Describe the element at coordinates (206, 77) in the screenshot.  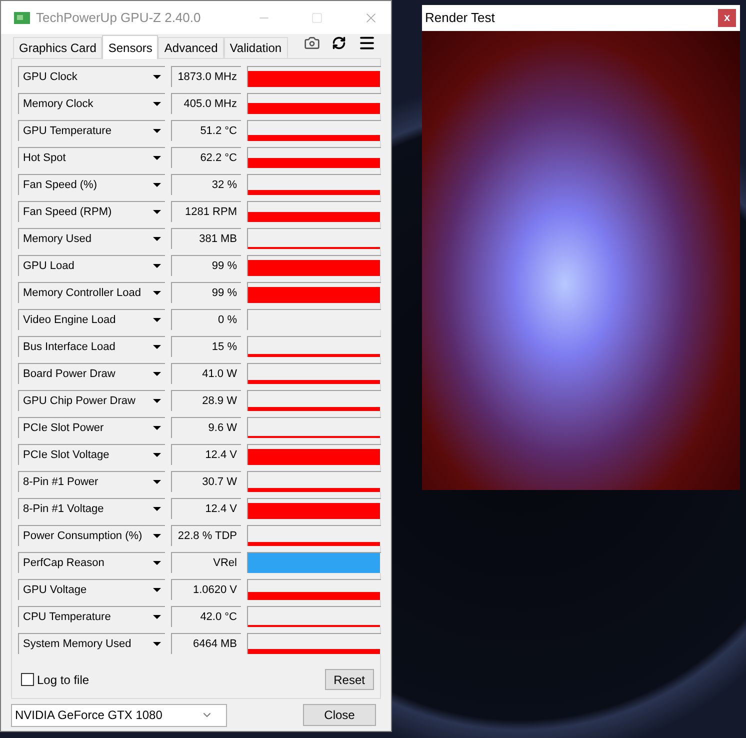
I see `sensor-value: 1873.0 MHz` at that location.